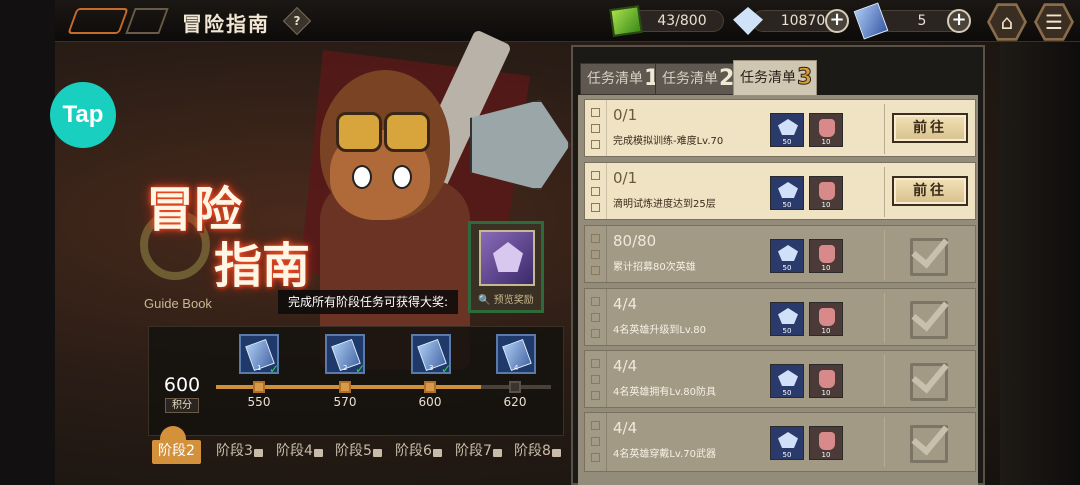  What do you see at coordinates (515, 387) in the screenshot?
I see `milestone-marker` at bounding box center [515, 387].